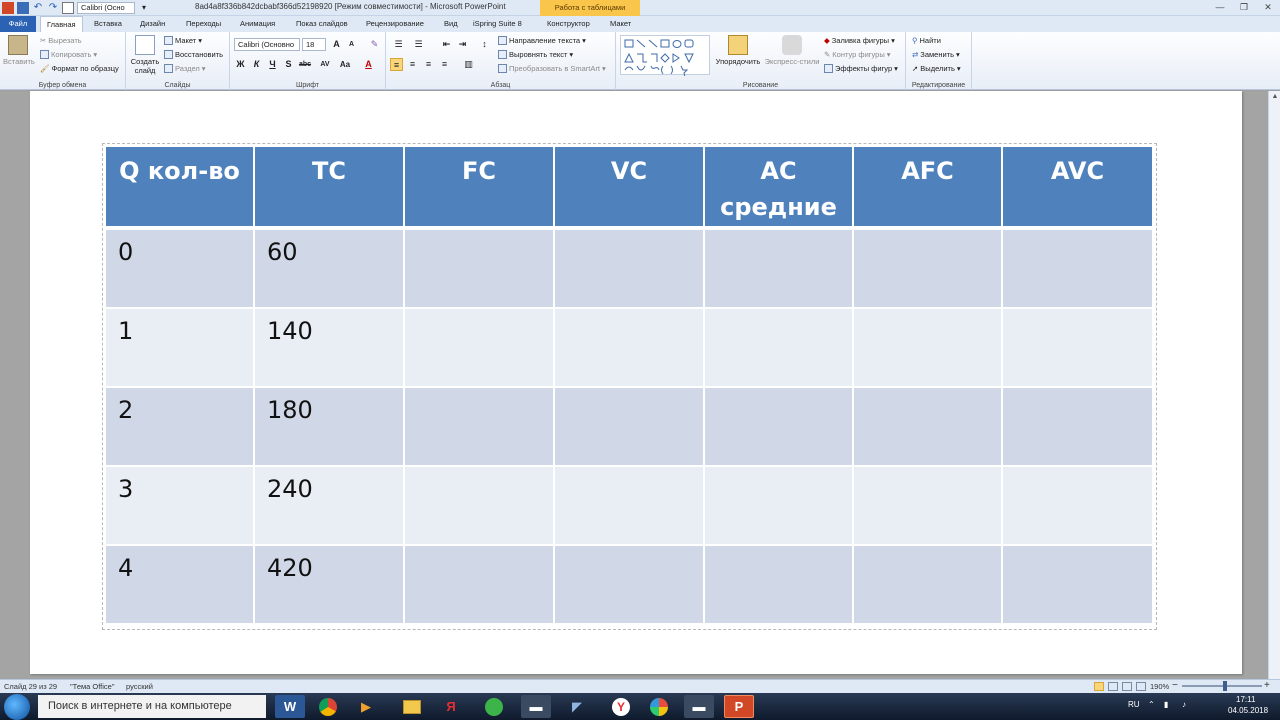 Image resolution: width=1280 pixels, height=720 pixels. What do you see at coordinates (68, 54) in the screenshot?
I see `copy-button: Копировать ▾` at bounding box center [68, 54].